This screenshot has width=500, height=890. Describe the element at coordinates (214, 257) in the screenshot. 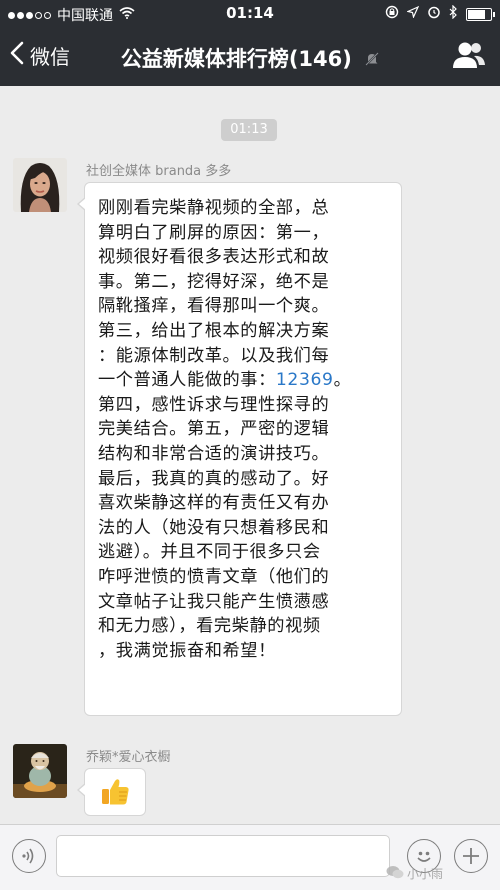

I see `message-line: 视频很好看很多表达形式和故` at that location.